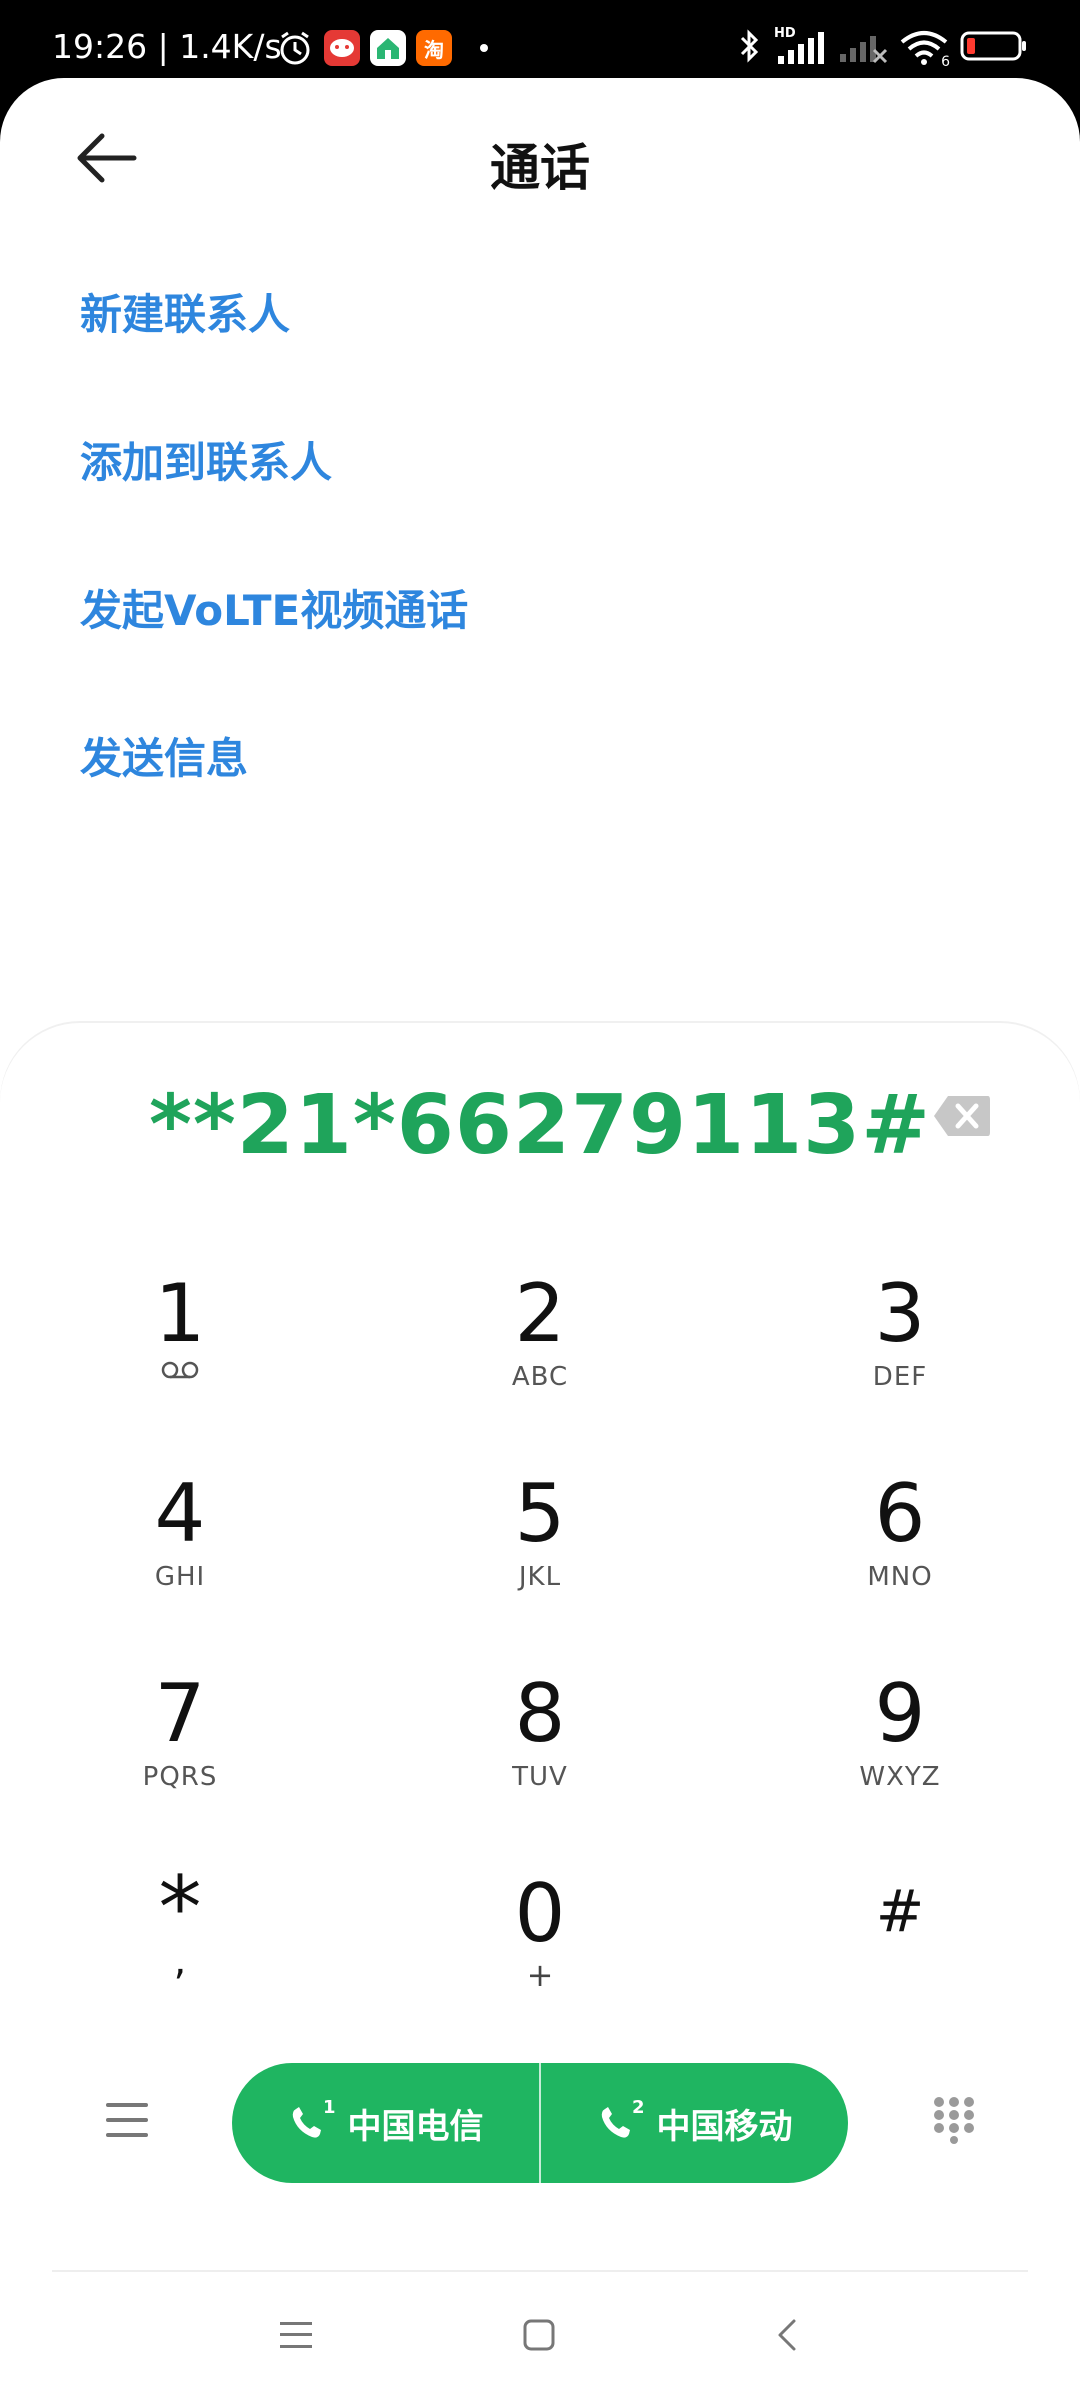 This screenshot has width=1080, height=2400. What do you see at coordinates (540, 1377) in the screenshot?
I see `key-letters: ABC` at bounding box center [540, 1377].